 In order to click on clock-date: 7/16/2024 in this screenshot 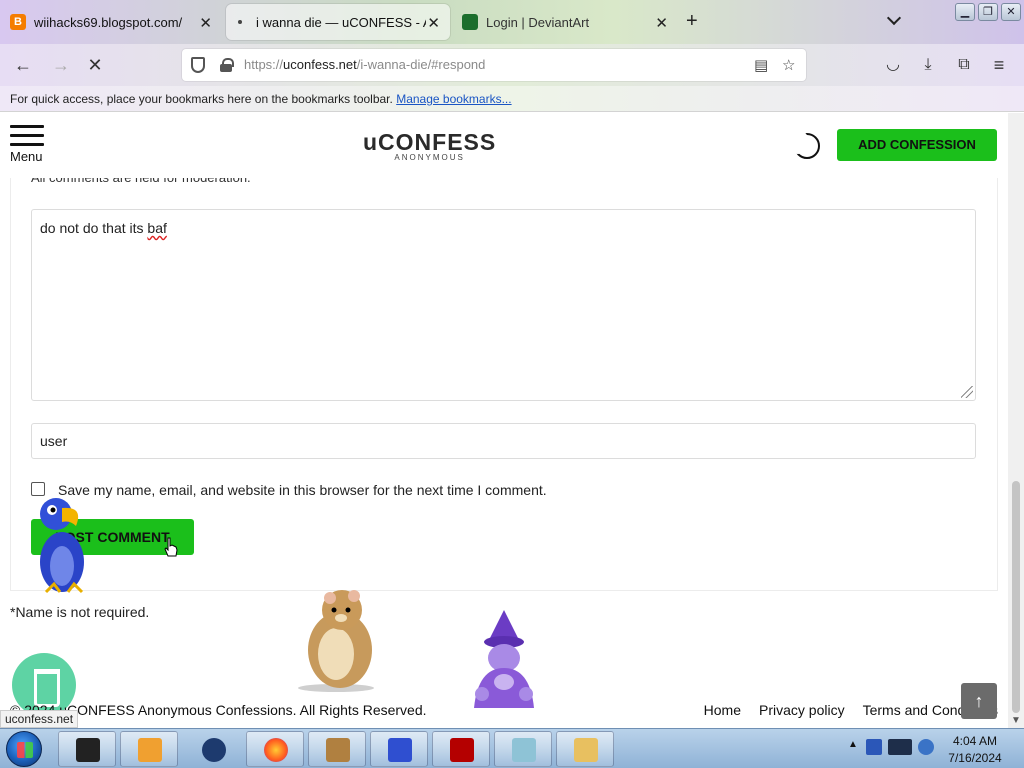, I will do `click(975, 758)`.